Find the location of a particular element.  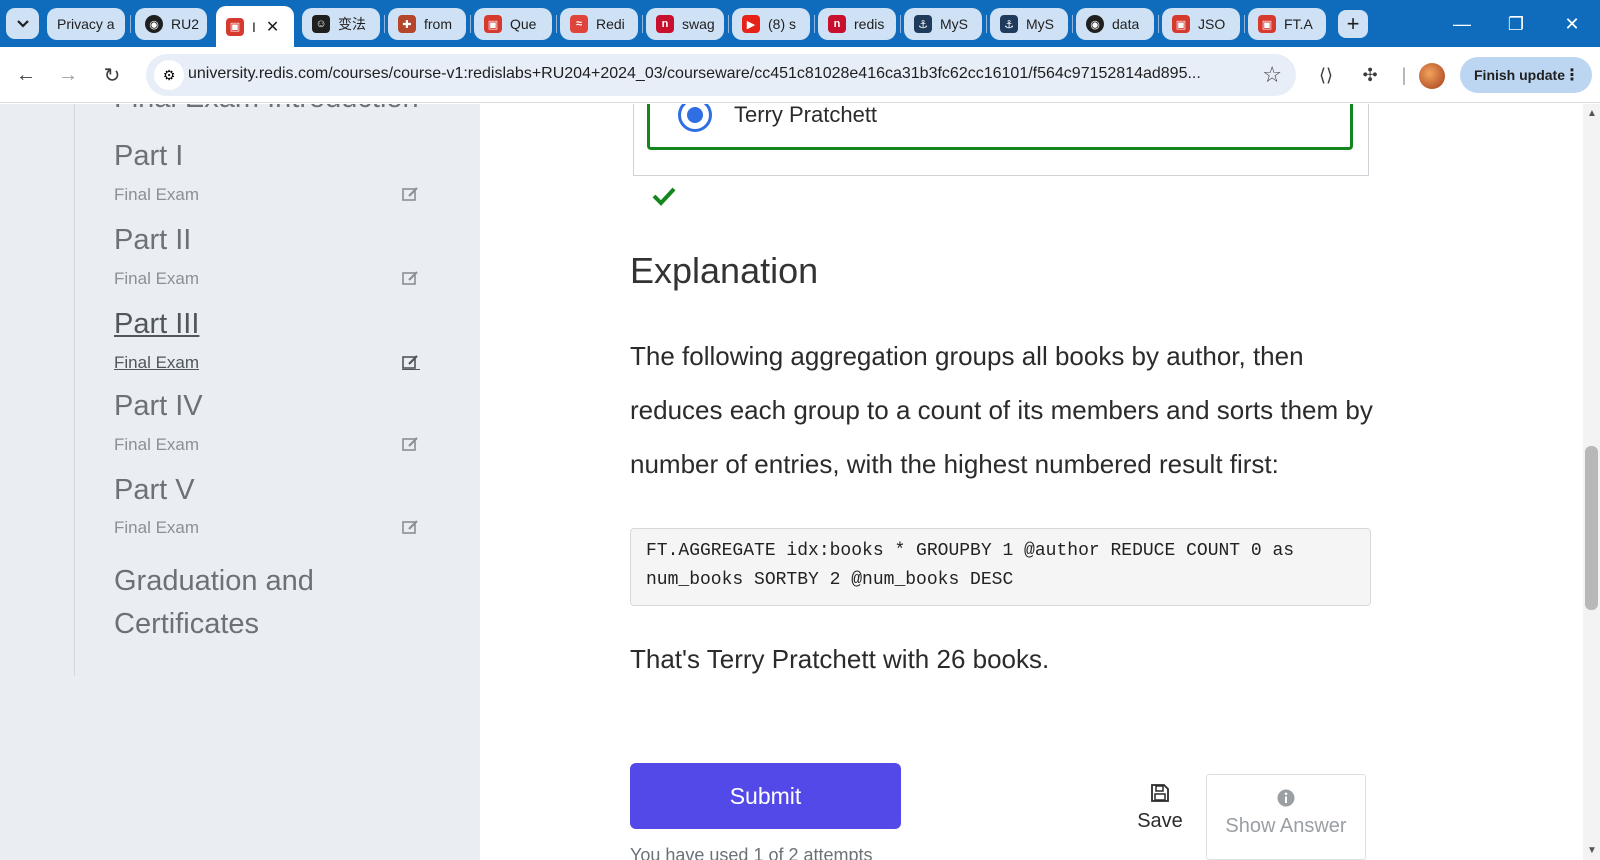

finish-update-label: Finish update is located at coordinates (1519, 75).